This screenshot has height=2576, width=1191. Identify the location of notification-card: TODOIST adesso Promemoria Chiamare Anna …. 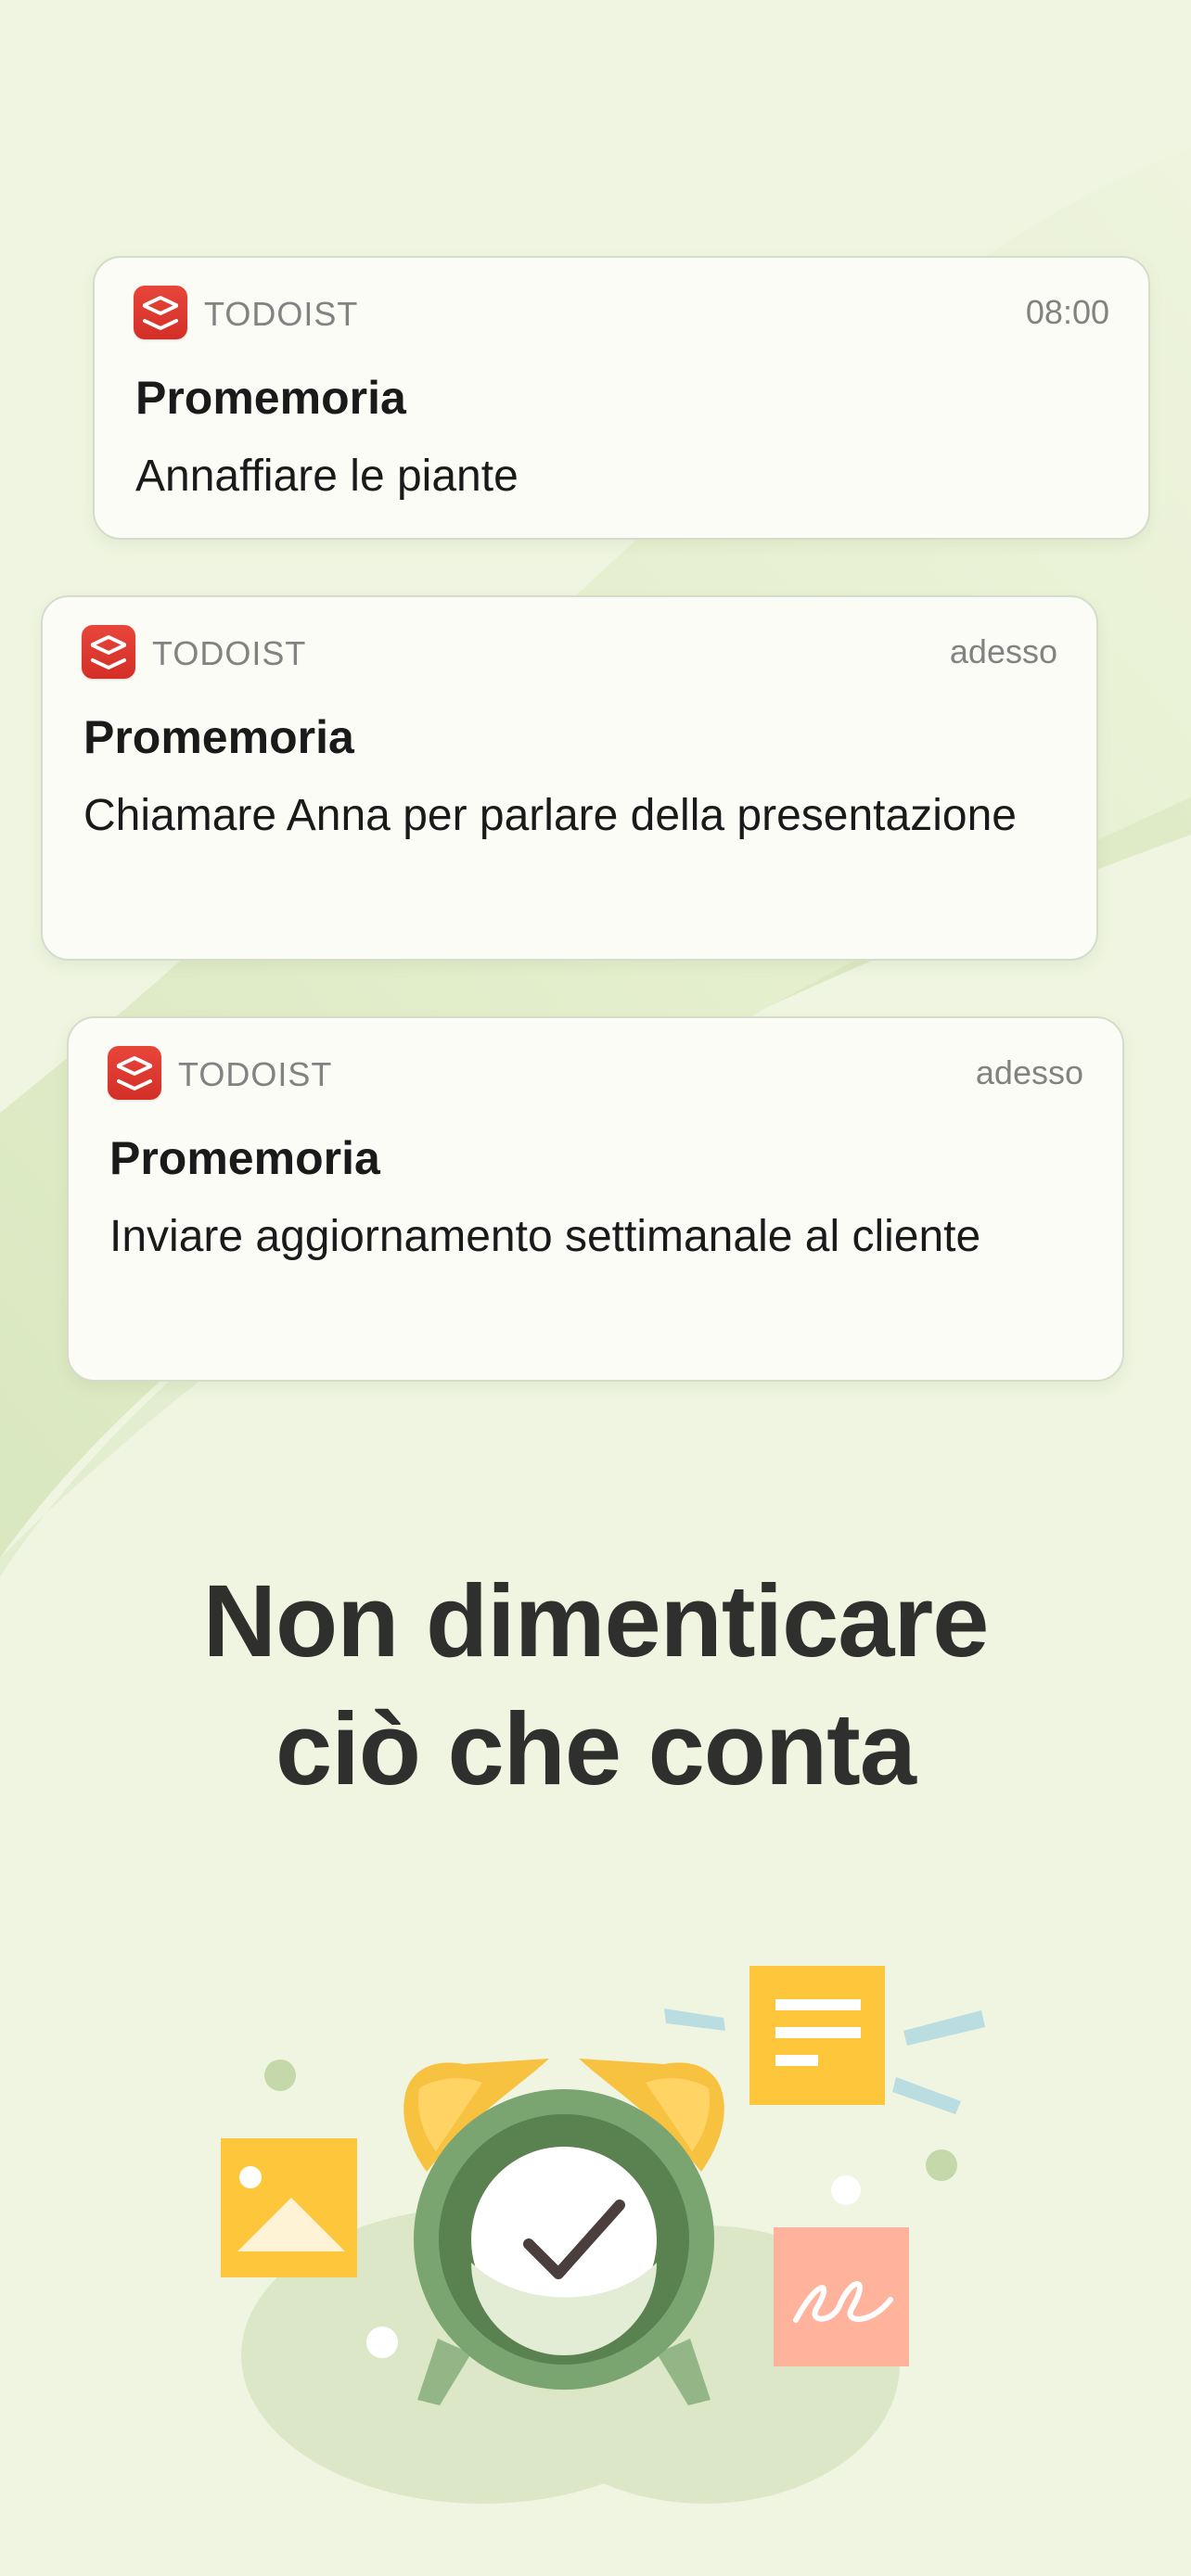
(569, 778).